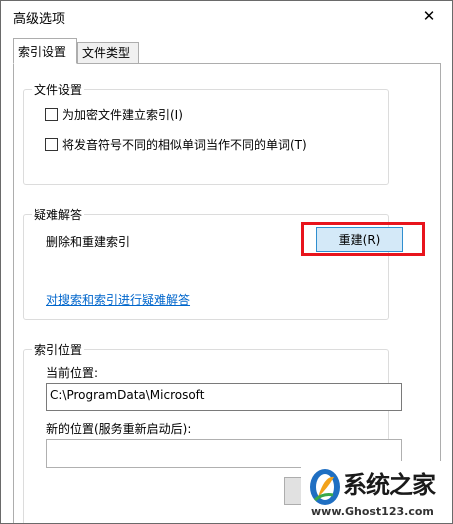 This screenshot has width=453, height=524. What do you see at coordinates (372, 511) in the screenshot?
I see `watermark-url: www.Ghost123.com` at bounding box center [372, 511].